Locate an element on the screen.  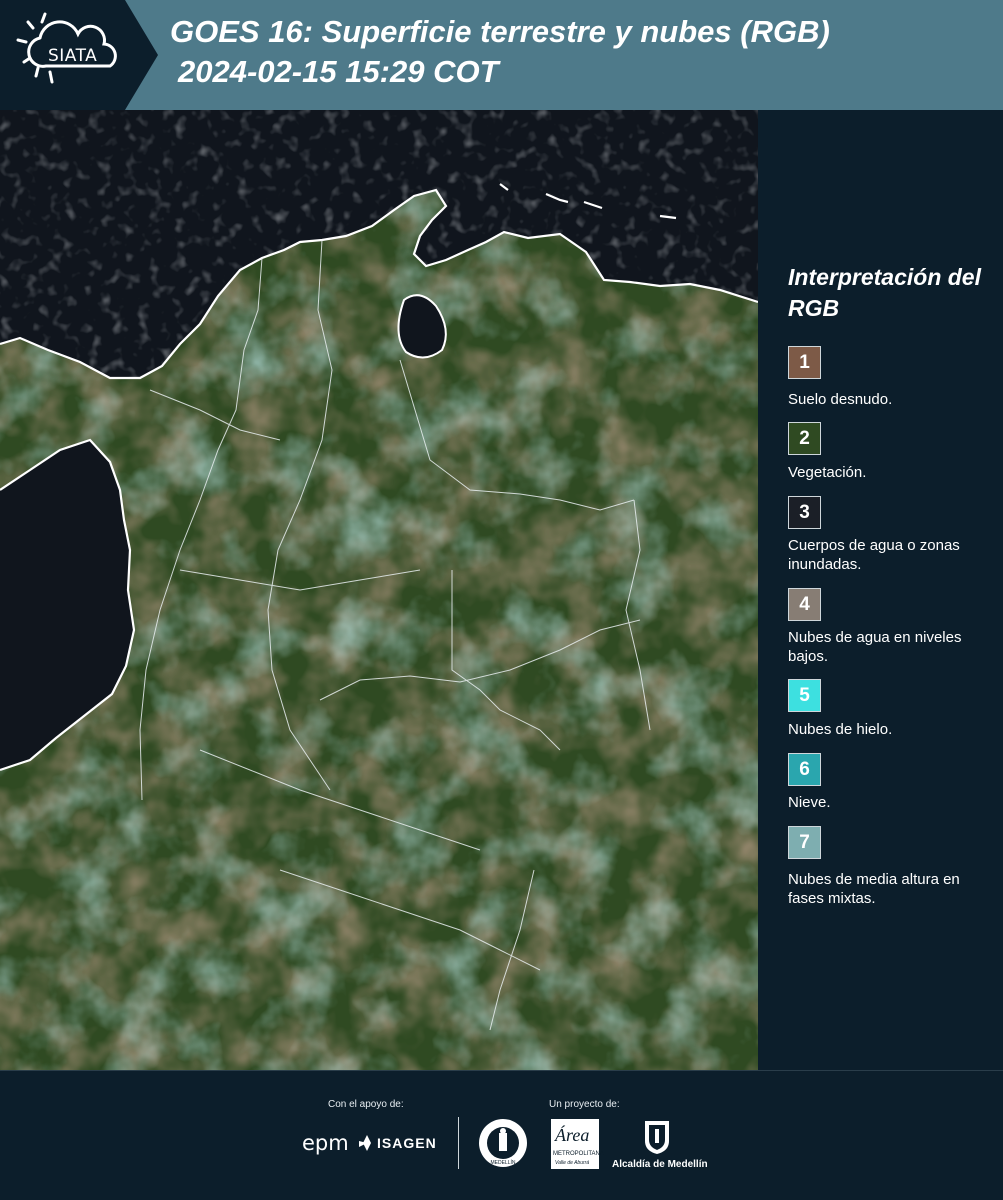
area-logo-text: Área is located at coordinates (572, 1135).